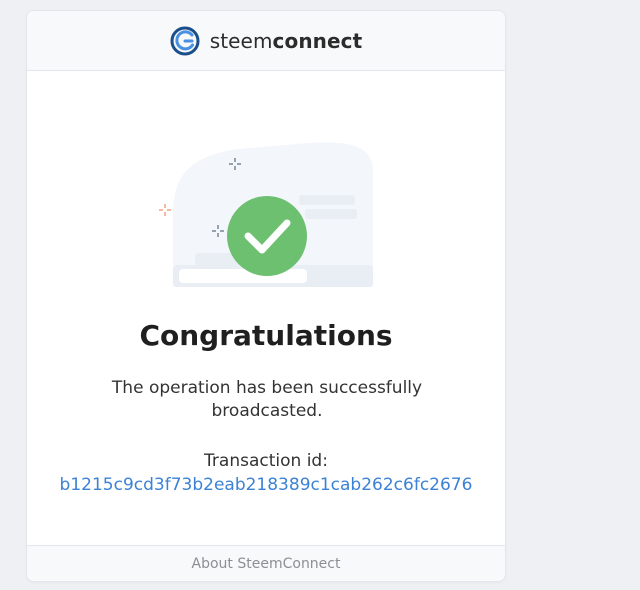  I want to click on brand-name-bold: connect, so click(317, 40).